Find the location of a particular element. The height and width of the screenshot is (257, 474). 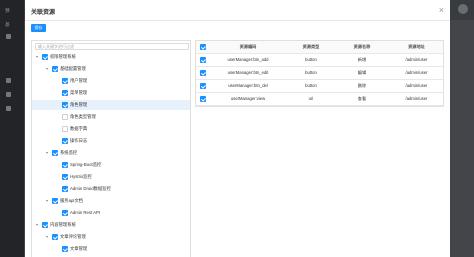

tree-node: ▾ 基础配置管理 is located at coordinates (111, 69).